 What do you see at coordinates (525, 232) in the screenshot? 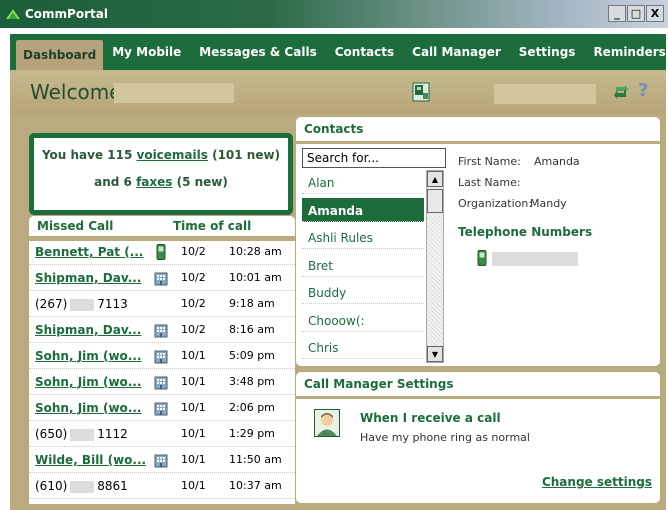
I see `telephone-numbers-title: Telephone Numbers` at bounding box center [525, 232].